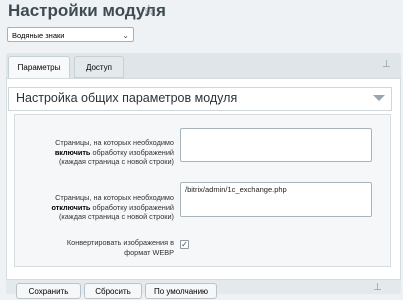  I want to click on star-icon: ☆, so click(148, 11).